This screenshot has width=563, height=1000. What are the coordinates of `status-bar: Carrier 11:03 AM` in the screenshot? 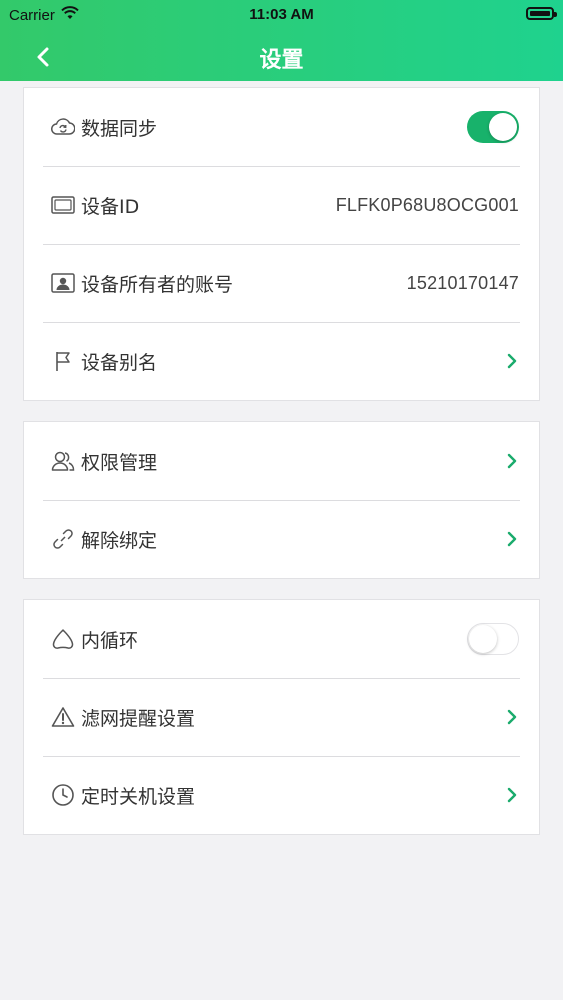 It's located at (281, 15).